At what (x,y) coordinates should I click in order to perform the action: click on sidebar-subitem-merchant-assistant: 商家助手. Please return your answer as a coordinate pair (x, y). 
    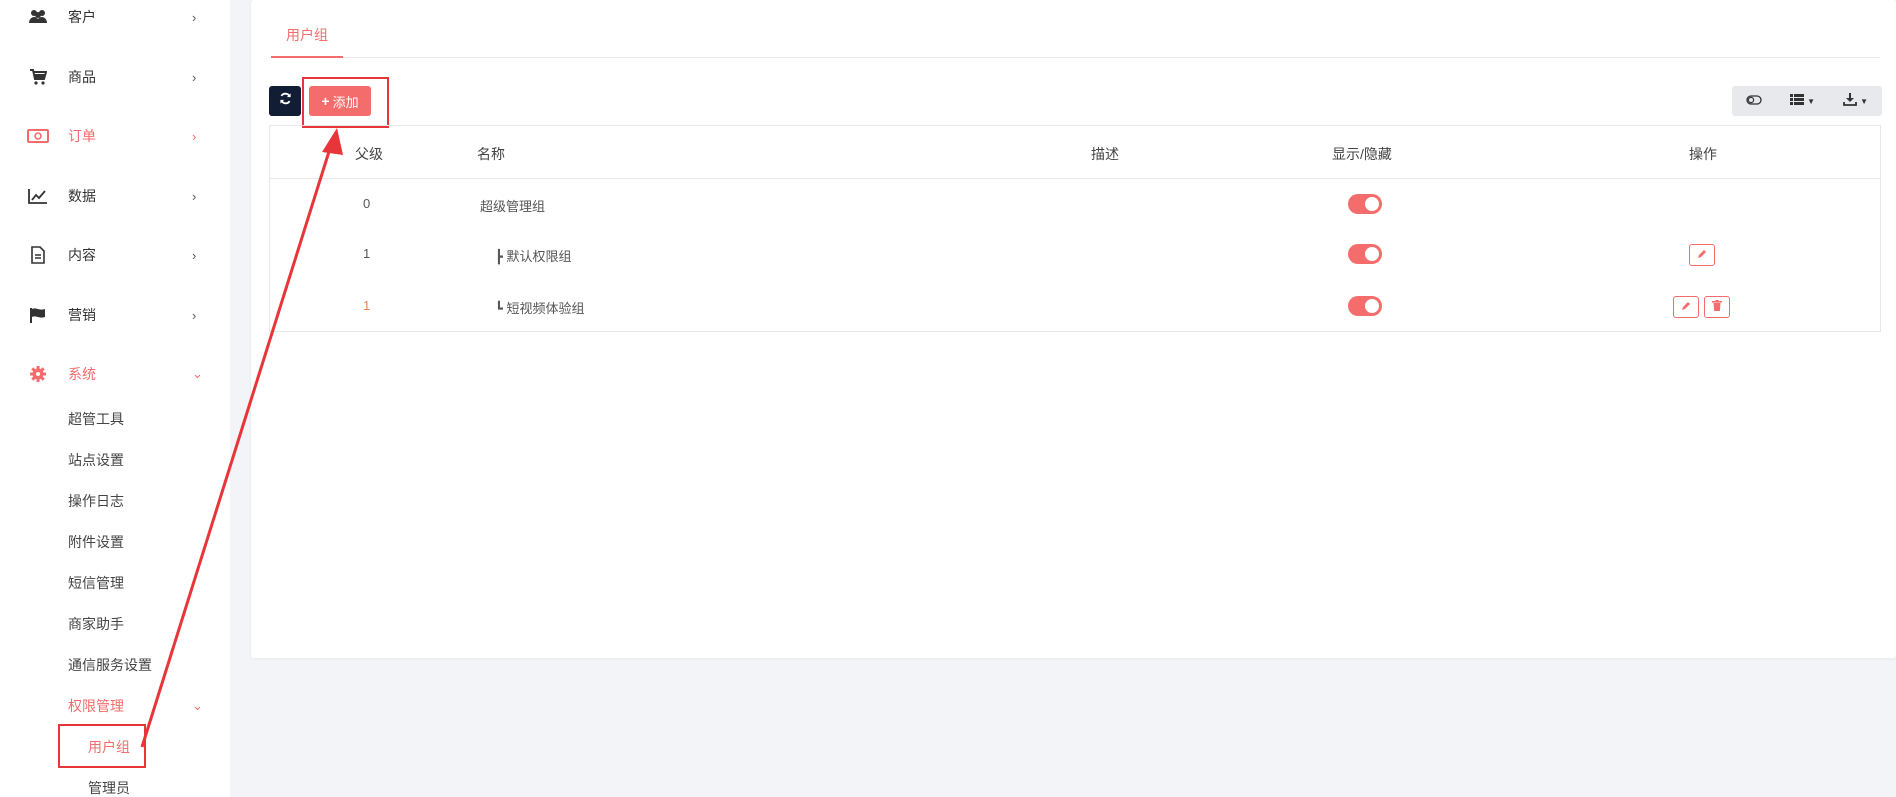
    Looking at the image, I should click on (96, 624).